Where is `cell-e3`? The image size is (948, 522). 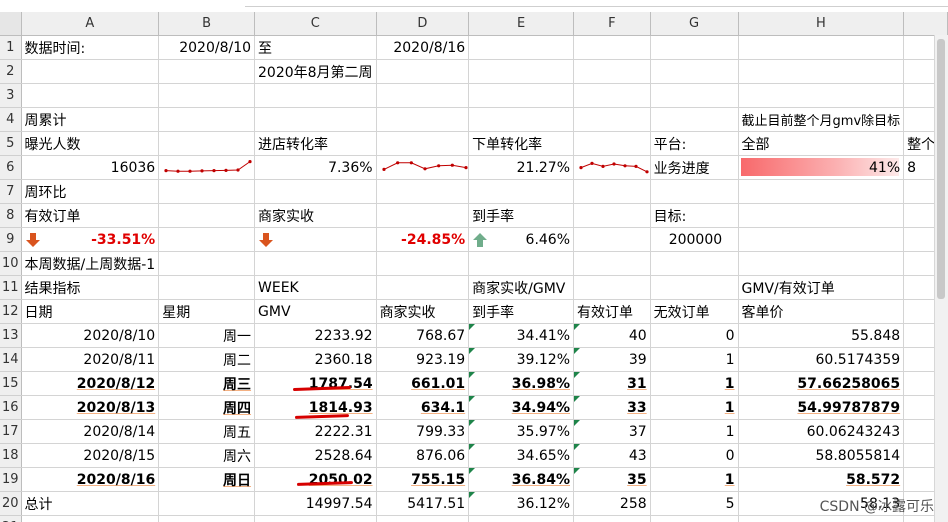 cell-e3 is located at coordinates (521, 95).